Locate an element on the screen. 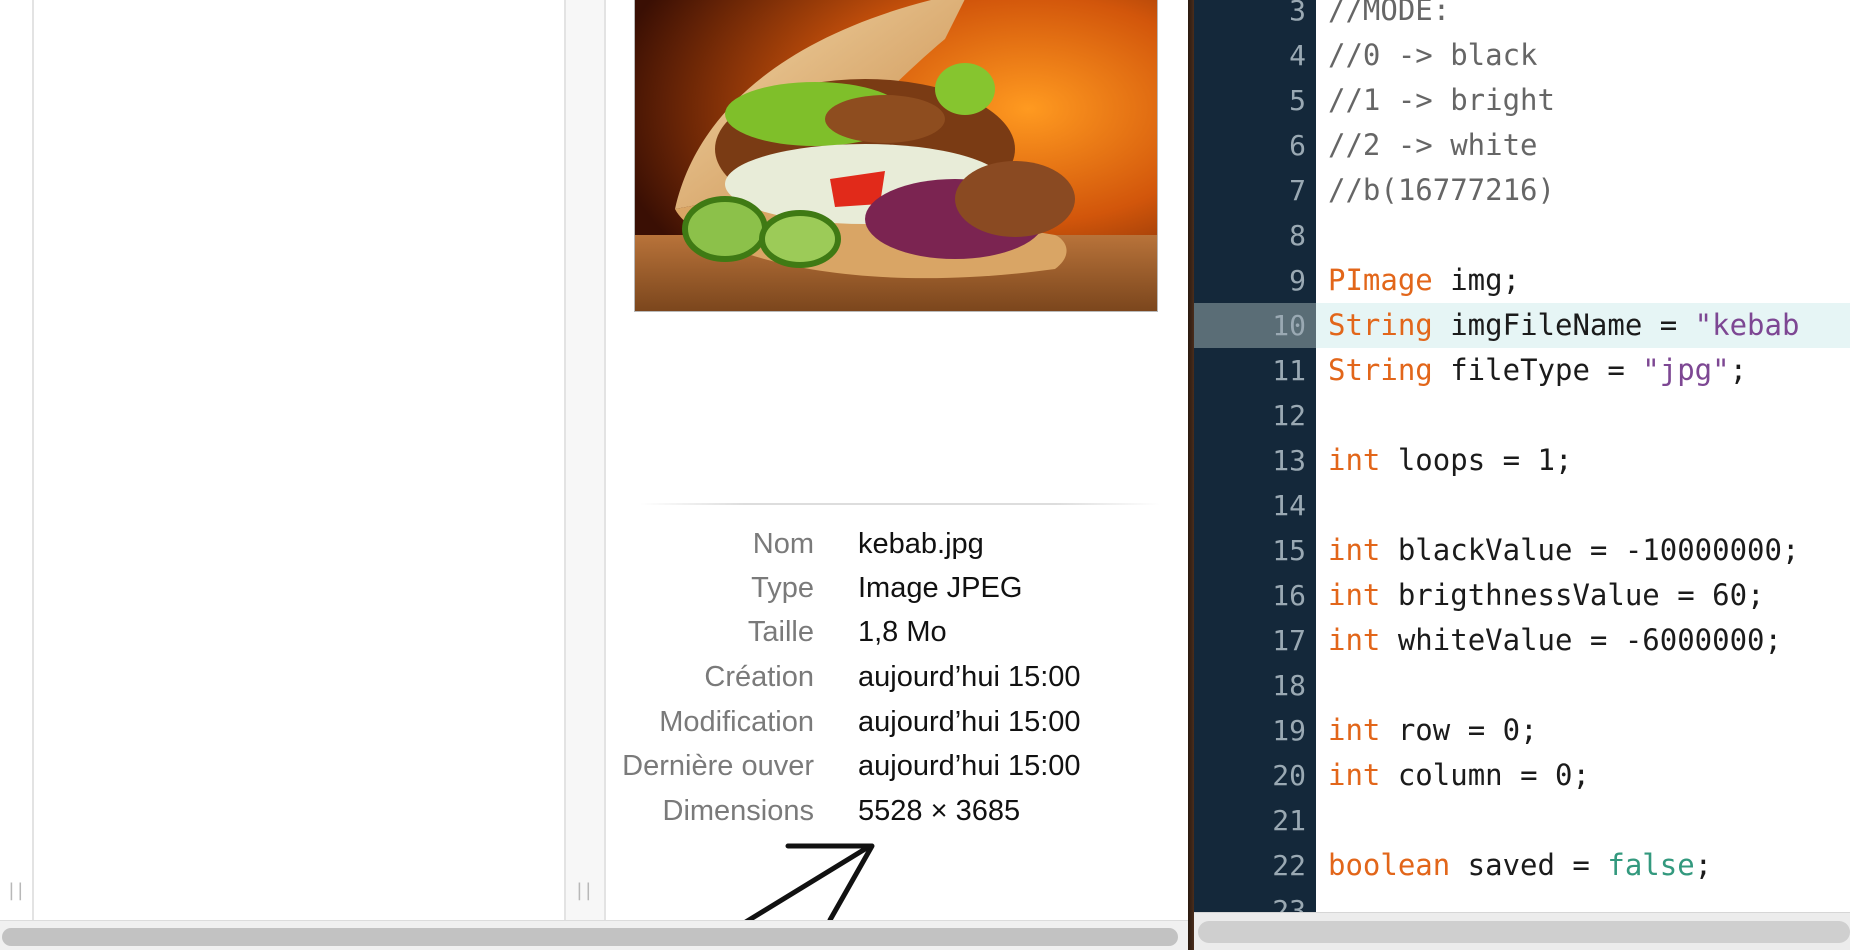 The image size is (1850, 950). info-row-type: Type Image JPEG is located at coordinates (900, 588).